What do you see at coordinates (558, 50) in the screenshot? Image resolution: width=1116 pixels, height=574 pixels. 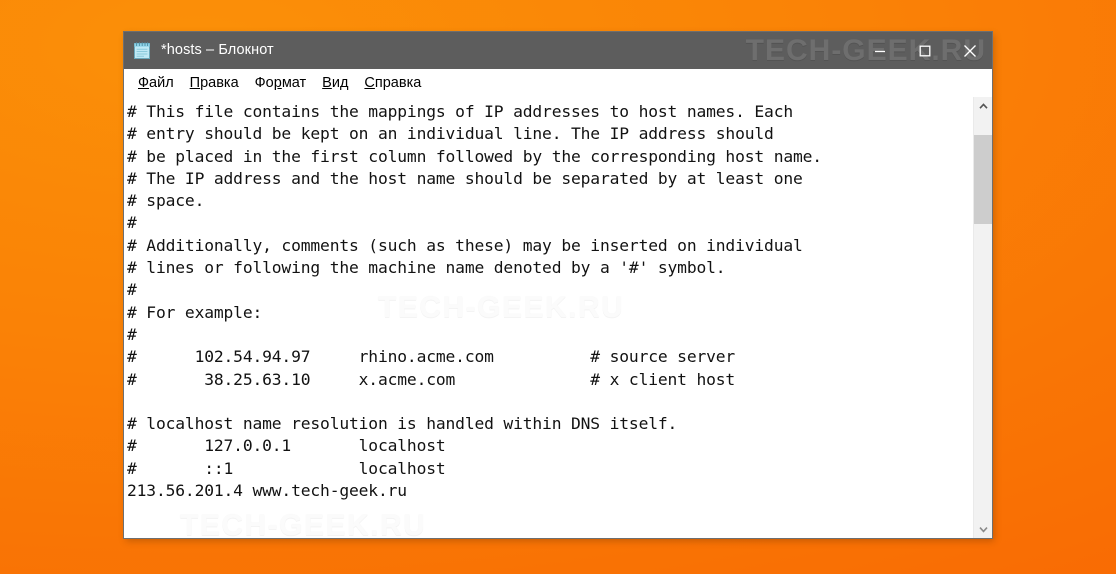 I see `title-bar: TECH-GEEK.RU *hosts – Блокнот` at bounding box center [558, 50].